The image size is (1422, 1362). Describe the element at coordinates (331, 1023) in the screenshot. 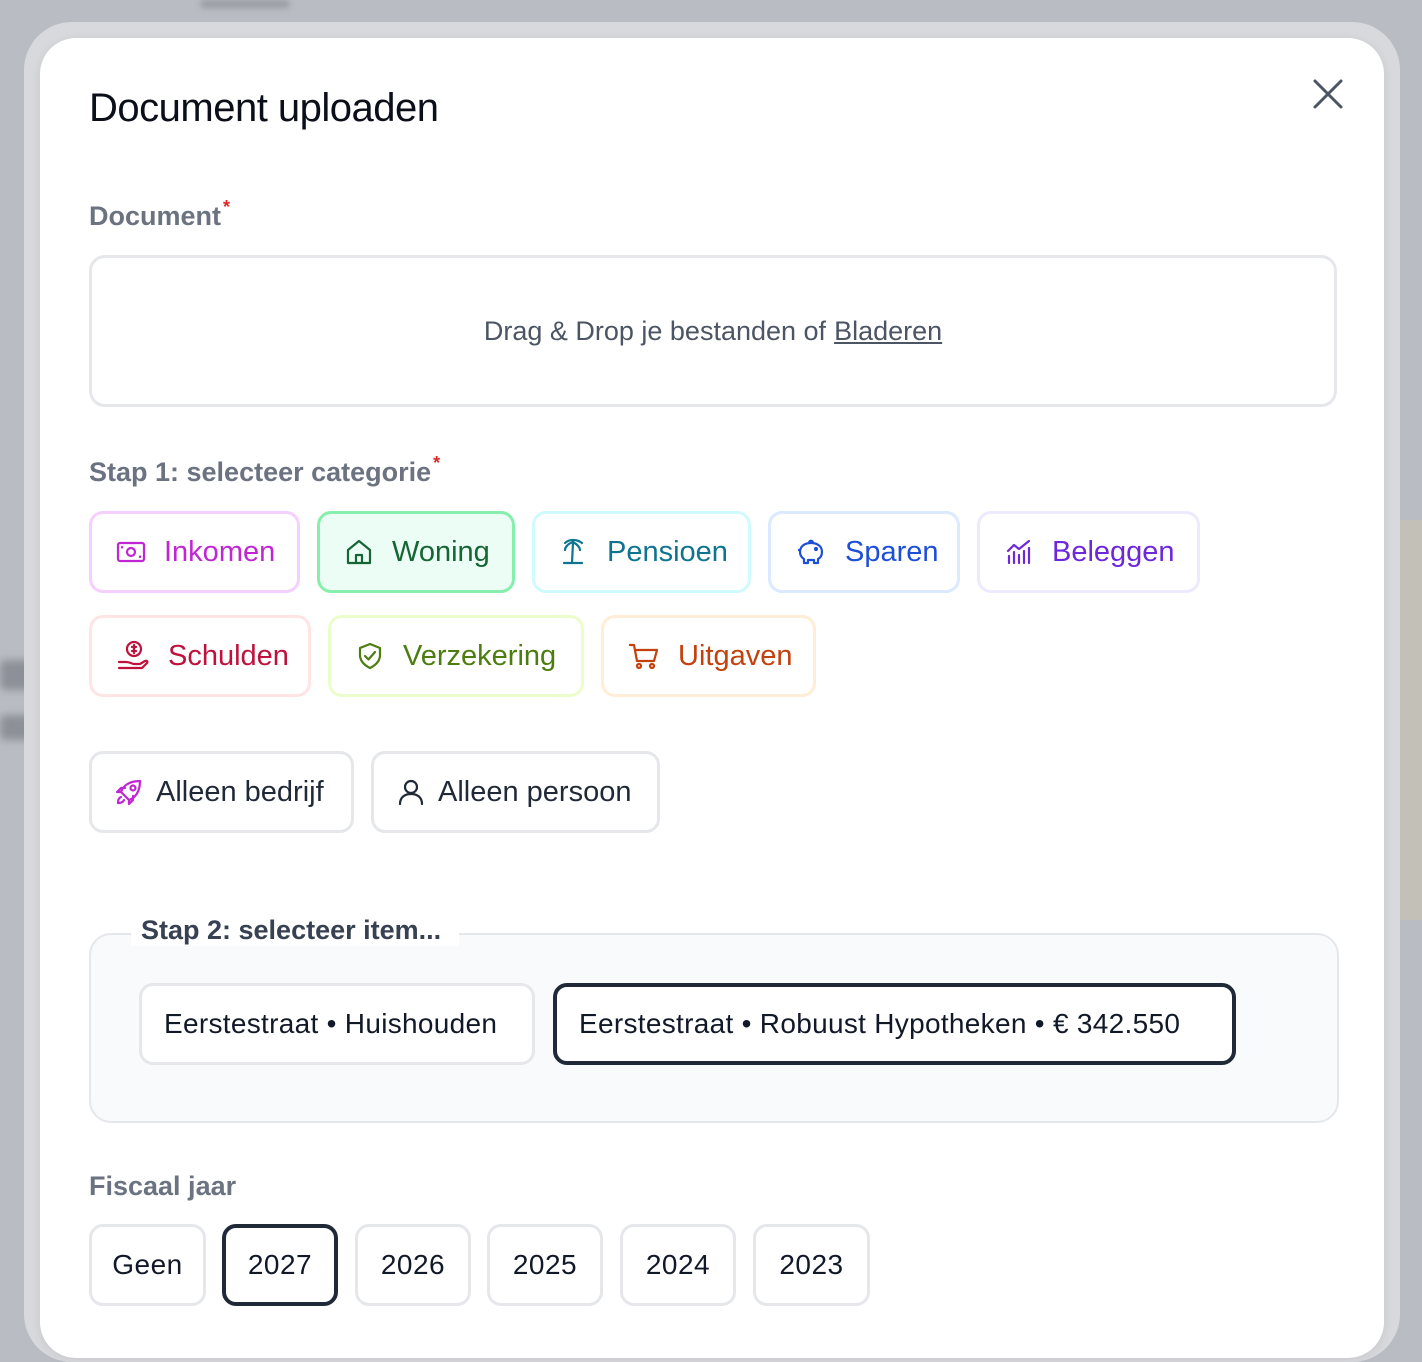

I see `item-label: Eerstestraat • Huishouden` at that location.